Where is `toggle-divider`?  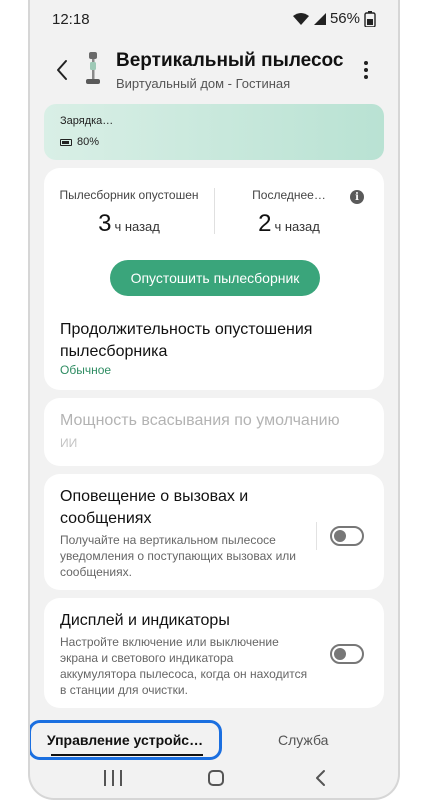
toggle-divider is located at coordinates (316, 536).